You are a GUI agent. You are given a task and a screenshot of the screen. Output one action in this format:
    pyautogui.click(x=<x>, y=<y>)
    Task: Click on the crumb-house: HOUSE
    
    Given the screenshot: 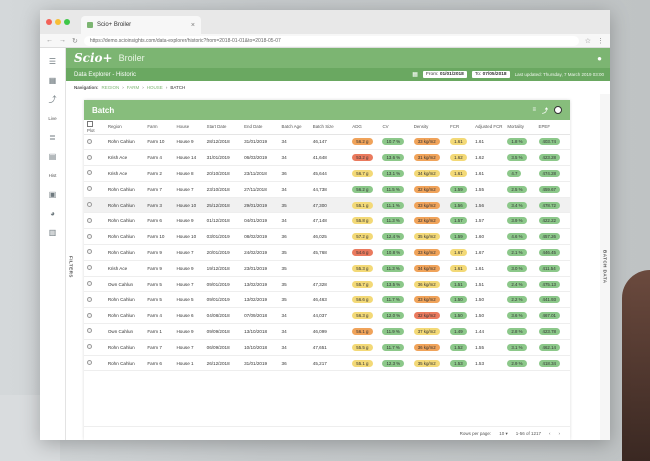 What is the action you would take?
    pyautogui.click(x=155, y=87)
    